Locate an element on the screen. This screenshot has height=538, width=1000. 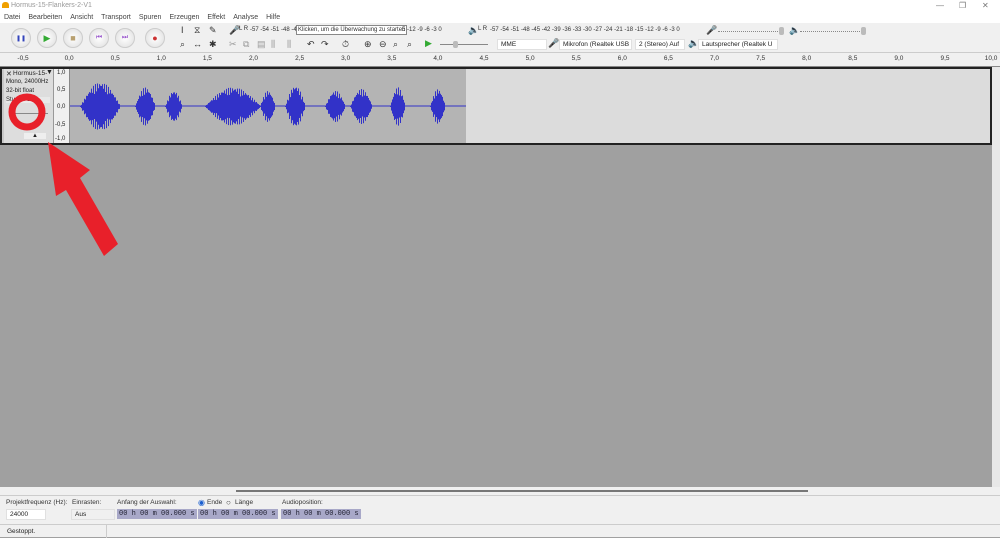
sync-lock-icon: ⏱ is located at coordinates (345, 44).